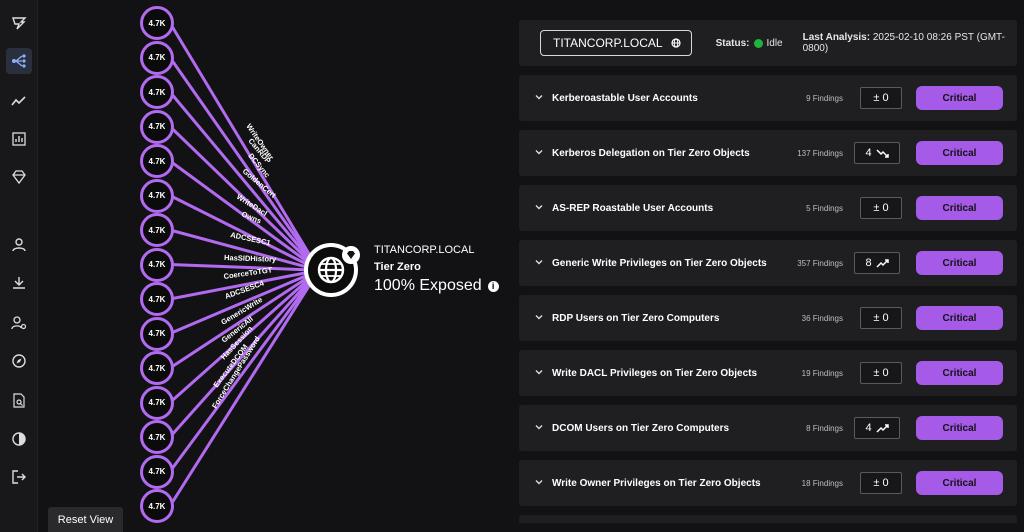  I want to click on attack-paths-icon, so click(19, 61).